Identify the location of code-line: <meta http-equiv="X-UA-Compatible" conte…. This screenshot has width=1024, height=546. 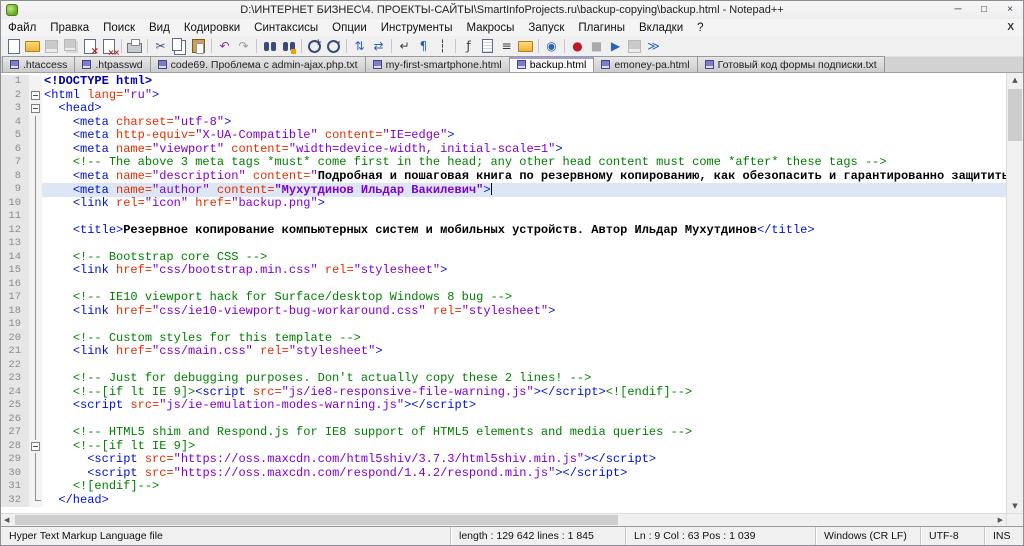
(524, 136).